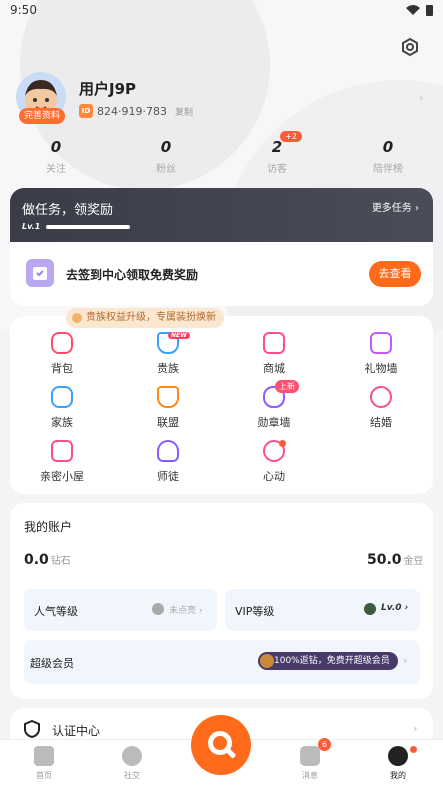 The width and height of the screenshot is (443, 789). Describe the element at coordinates (277, 147) in the screenshot. I see `stat-value: 2` at that location.